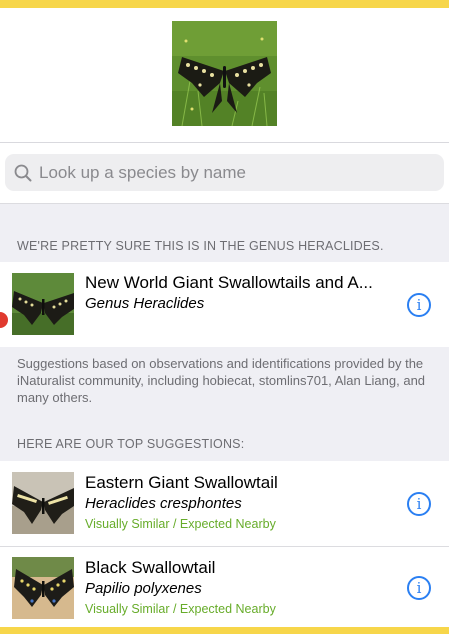 The width and height of the screenshot is (449, 634). Describe the element at coordinates (43, 304) in the screenshot. I see `genus-thumbnail` at that location.